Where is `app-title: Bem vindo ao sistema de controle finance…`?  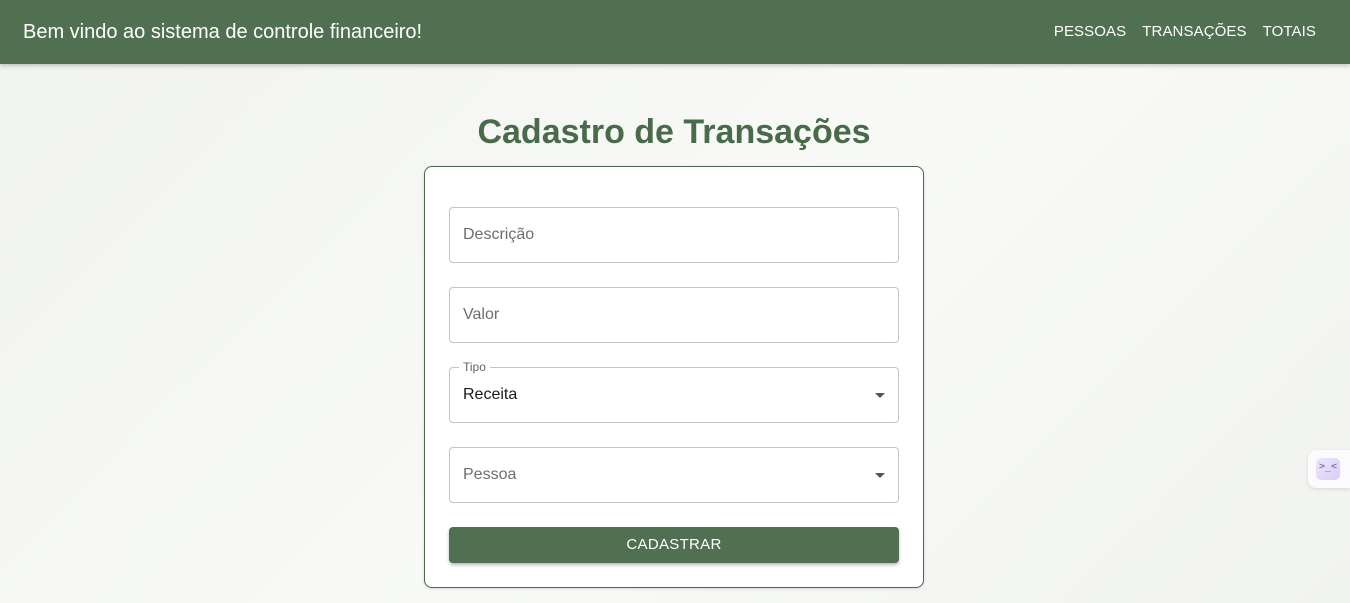 app-title: Bem vindo ao sistema de controle finance… is located at coordinates (223, 32).